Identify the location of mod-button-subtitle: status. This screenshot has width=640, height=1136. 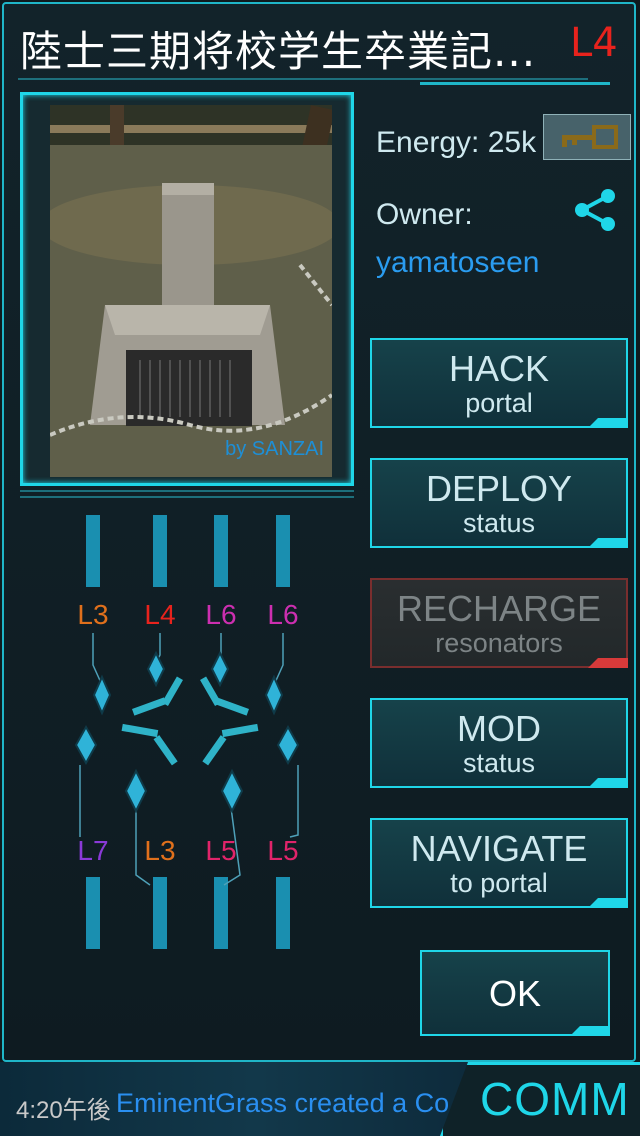
(499, 763).